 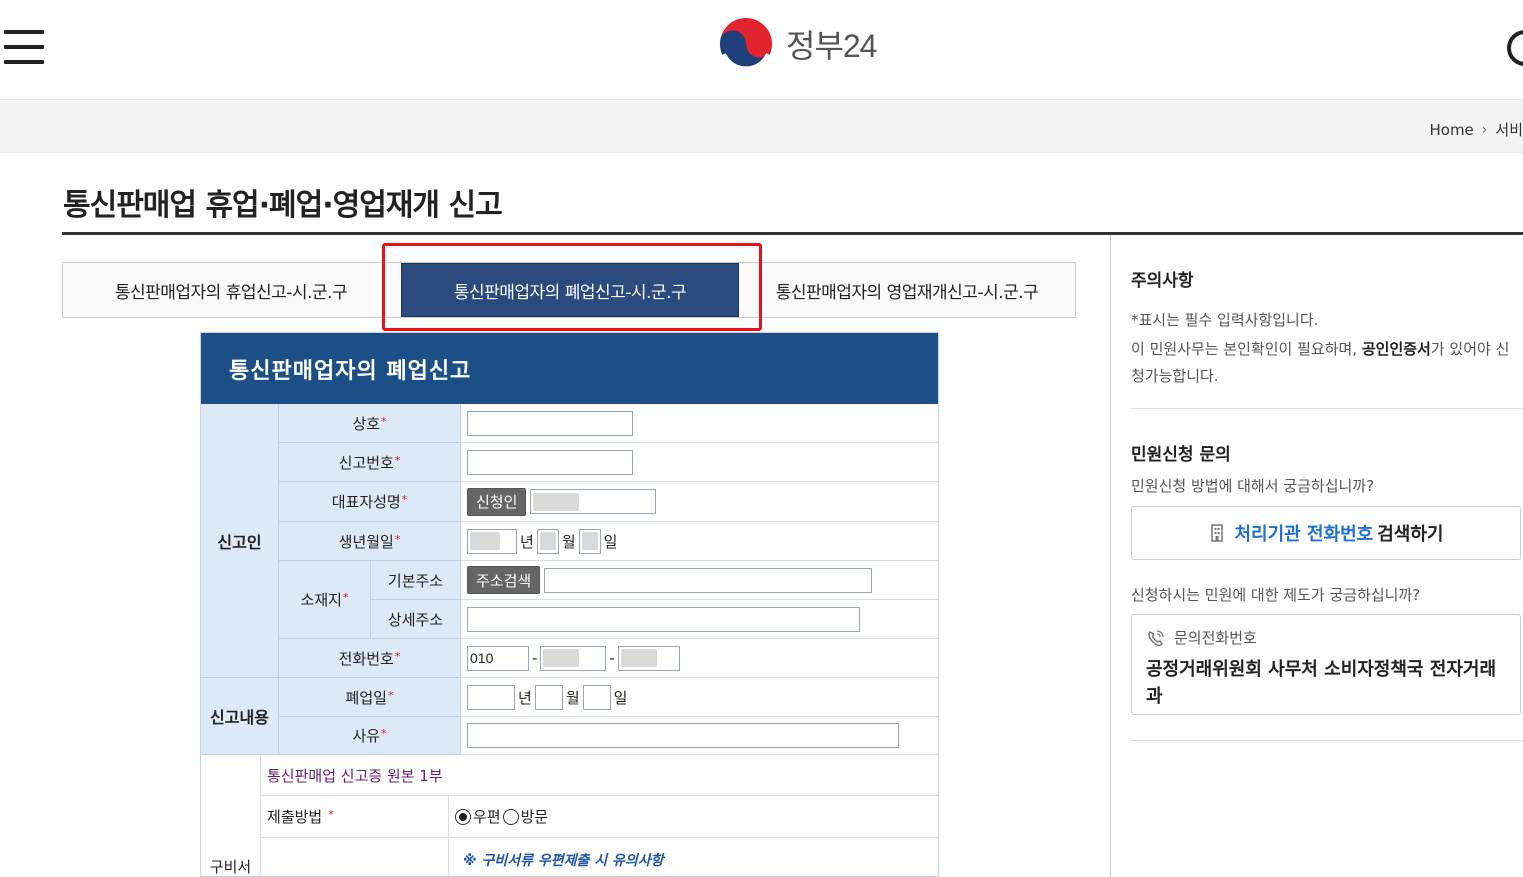 What do you see at coordinates (463, 816) in the screenshot?
I see `radio-post` at bounding box center [463, 816].